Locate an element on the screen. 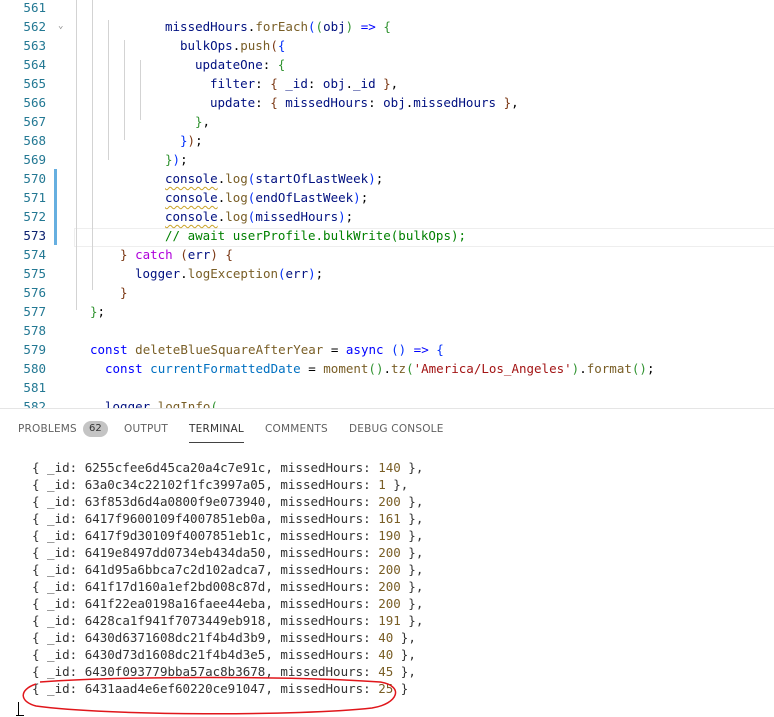 The width and height of the screenshot is (774, 717). line-number: 568 is located at coordinates (34, 140).